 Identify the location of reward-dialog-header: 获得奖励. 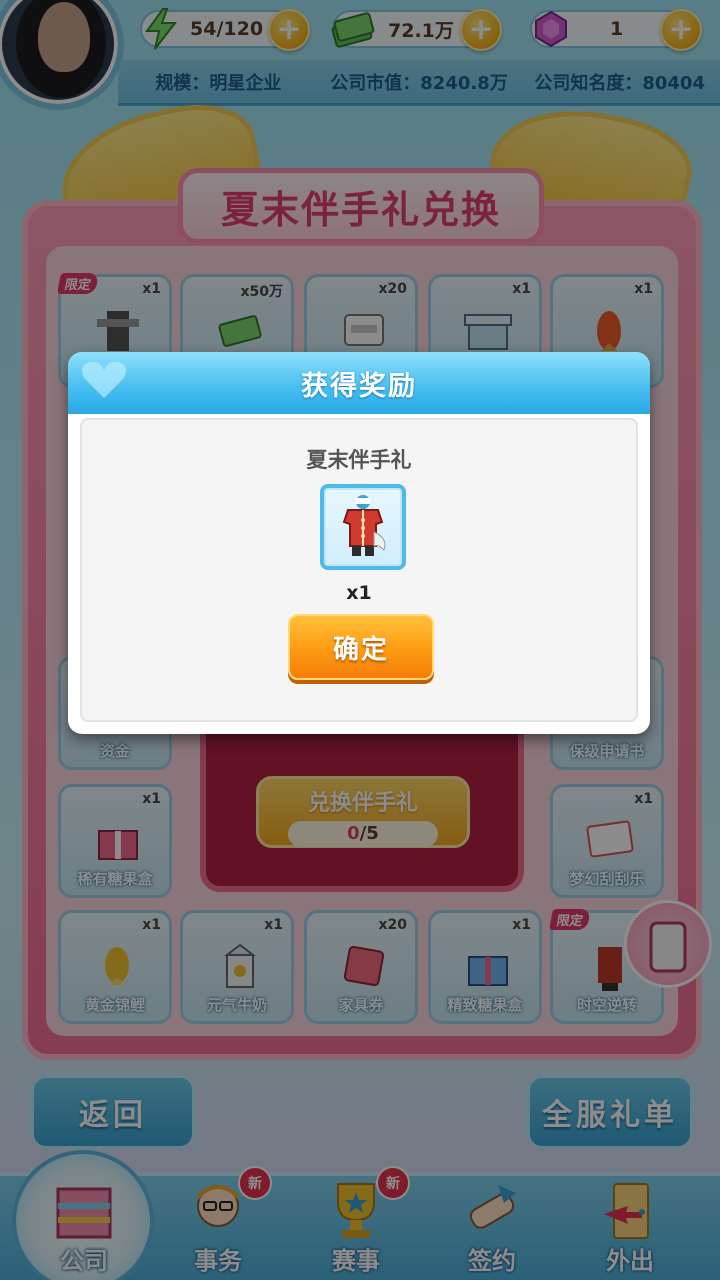
(359, 383).